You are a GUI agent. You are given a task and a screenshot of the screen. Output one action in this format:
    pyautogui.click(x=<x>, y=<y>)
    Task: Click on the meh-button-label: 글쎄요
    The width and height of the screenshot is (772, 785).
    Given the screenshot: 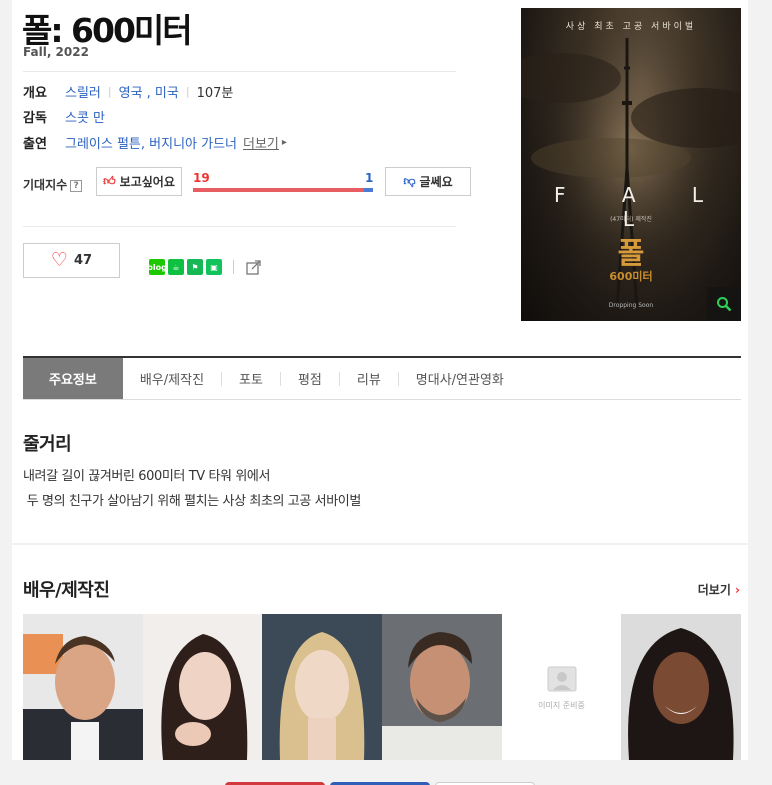 What is the action you would take?
    pyautogui.click(x=436, y=182)
    